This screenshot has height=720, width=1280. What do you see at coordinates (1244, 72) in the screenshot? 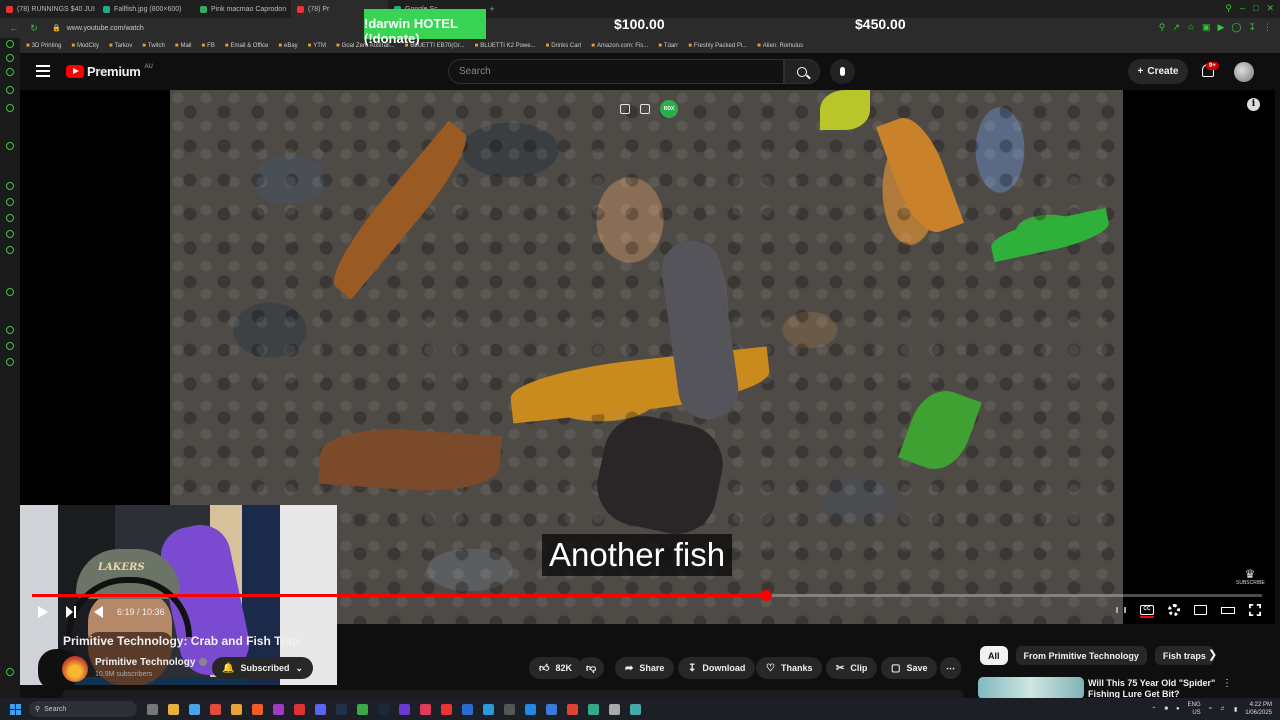
I see `account-avatar` at bounding box center [1244, 72].